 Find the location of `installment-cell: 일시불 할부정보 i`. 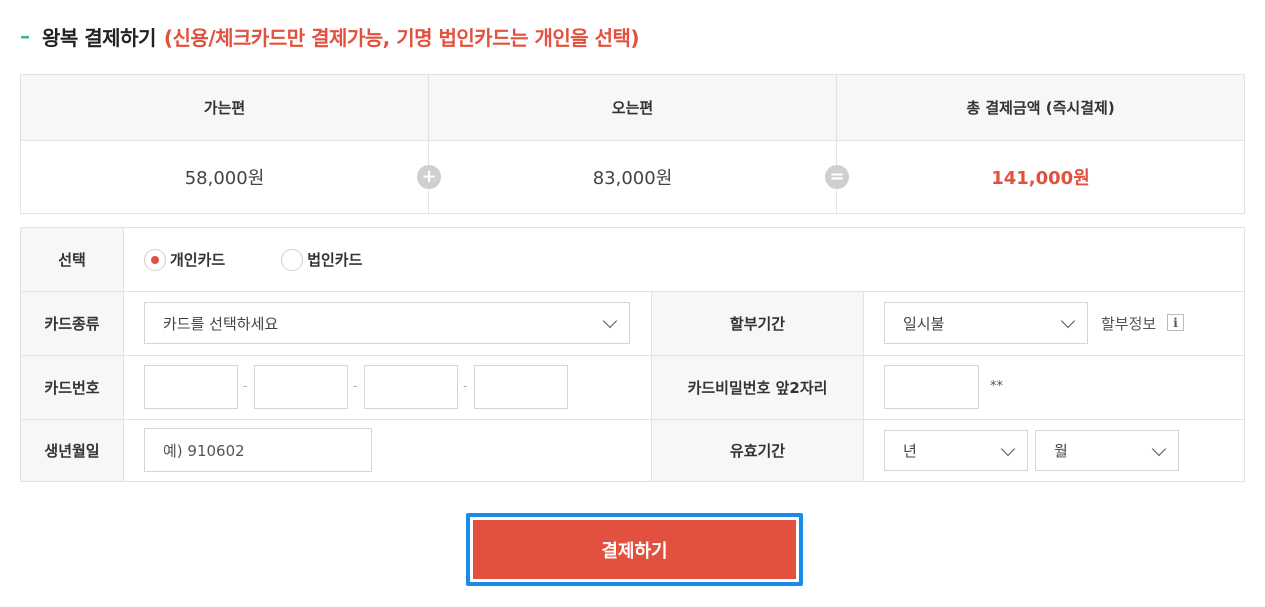

installment-cell: 일시불 할부정보 i is located at coordinates (1054, 323).